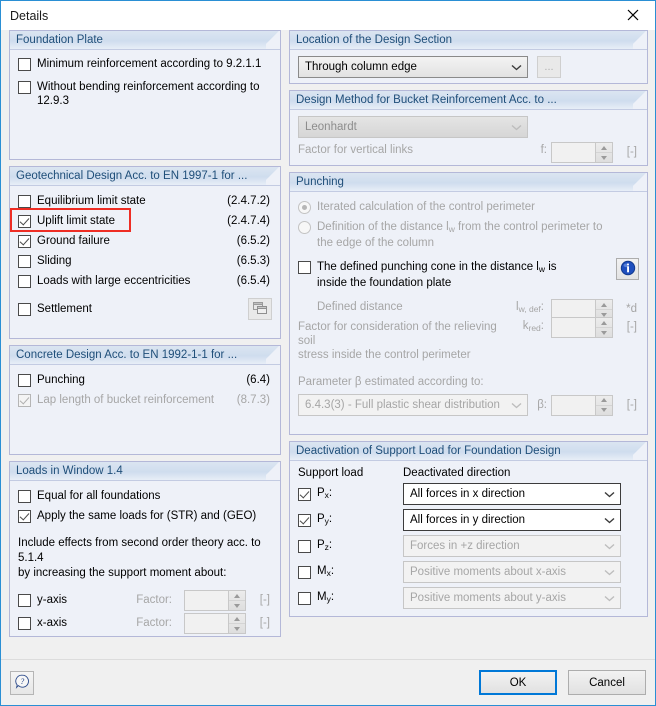 The width and height of the screenshot is (656, 706). Describe the element at coordinates (145, 261) in the screenshot. I see `checkbox-row-sliding: Sliding (6.5.3)` at that location.